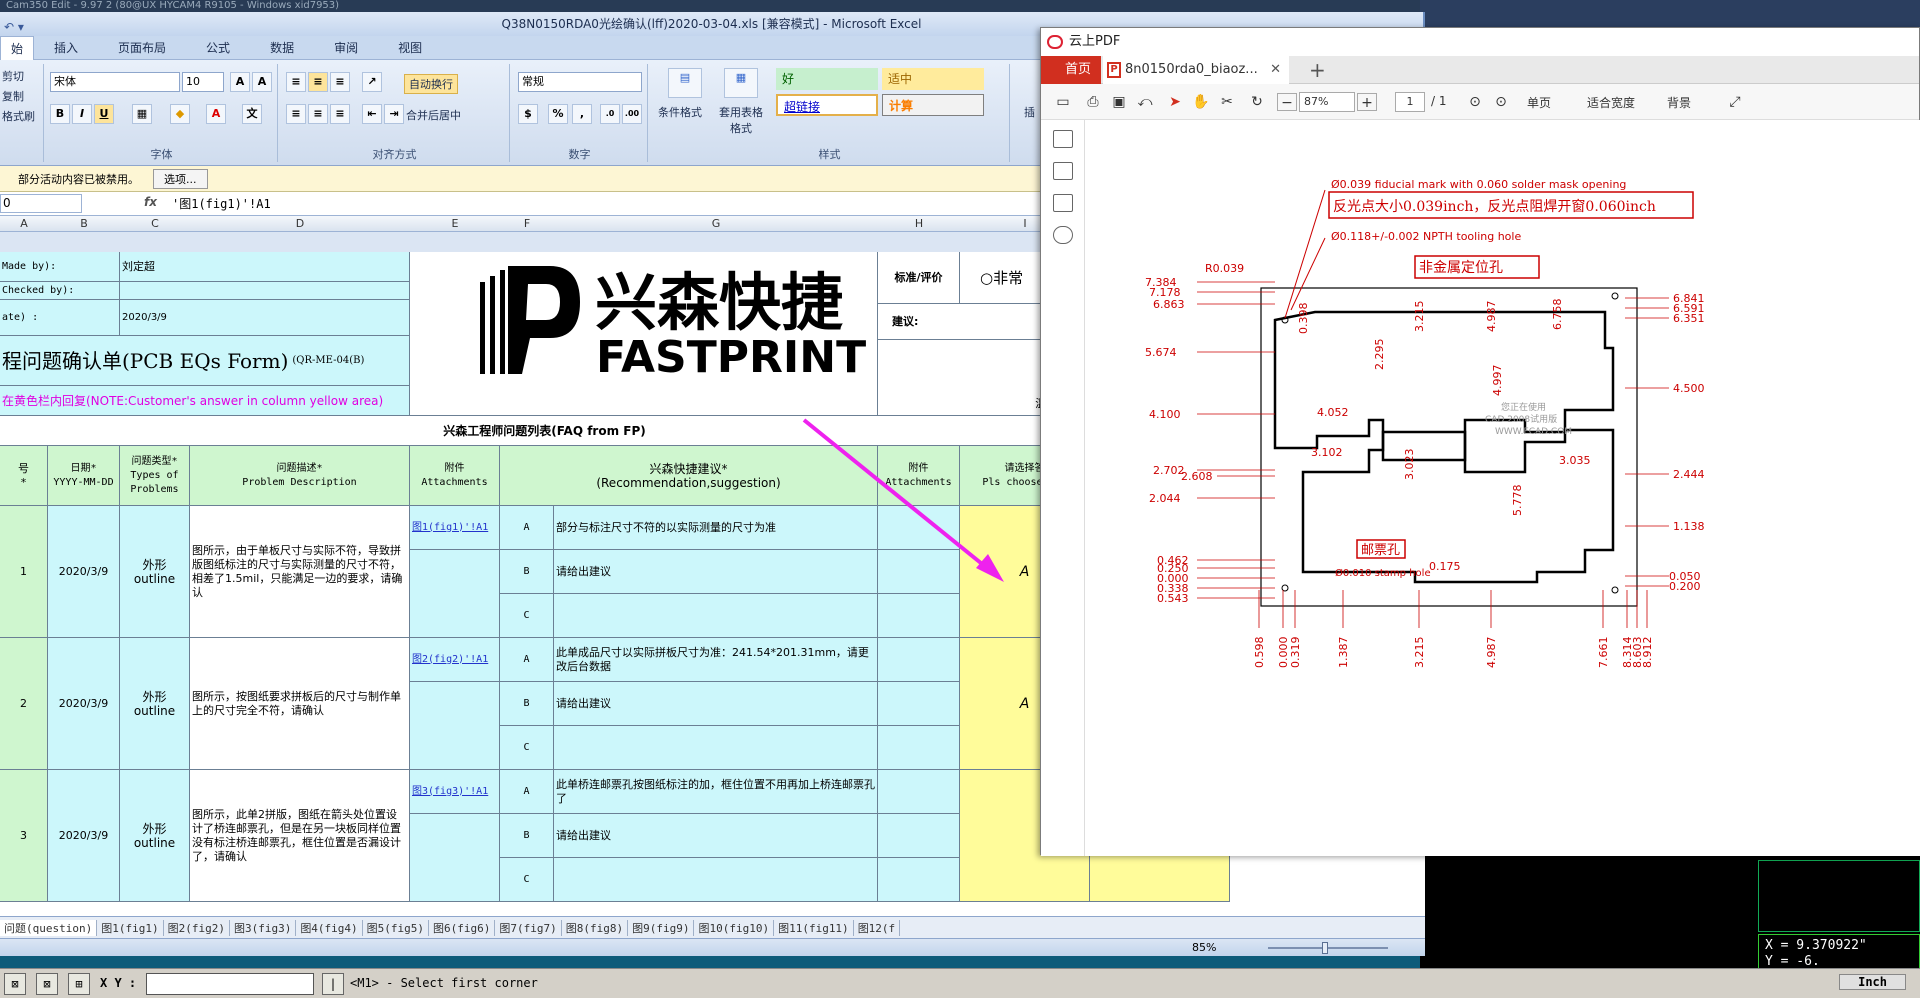 The height and width of the screenshot is (998, 1920). Describe the element at coordinates (1325, 948) in the screenshot. I see `zoom-slider-handle` at that location.